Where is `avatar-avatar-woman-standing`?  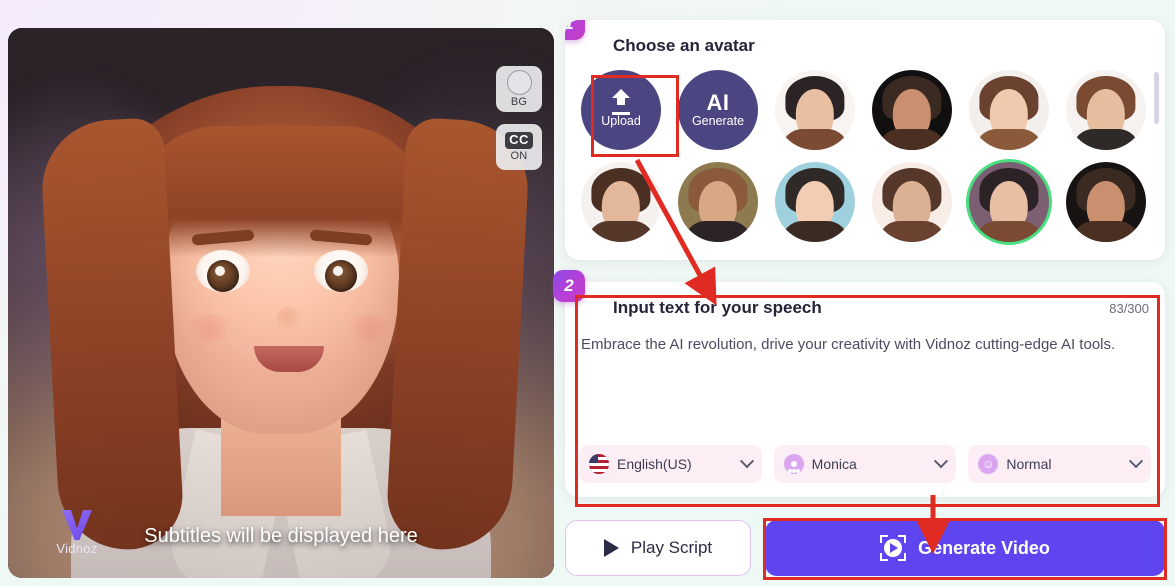 avatar-avatar-woman-standing is located at coordinates (815, 110).